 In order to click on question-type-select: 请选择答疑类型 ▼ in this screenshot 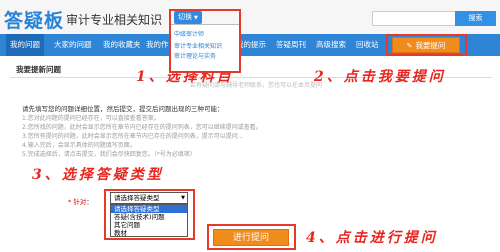, I will do `click(149, 198)`.